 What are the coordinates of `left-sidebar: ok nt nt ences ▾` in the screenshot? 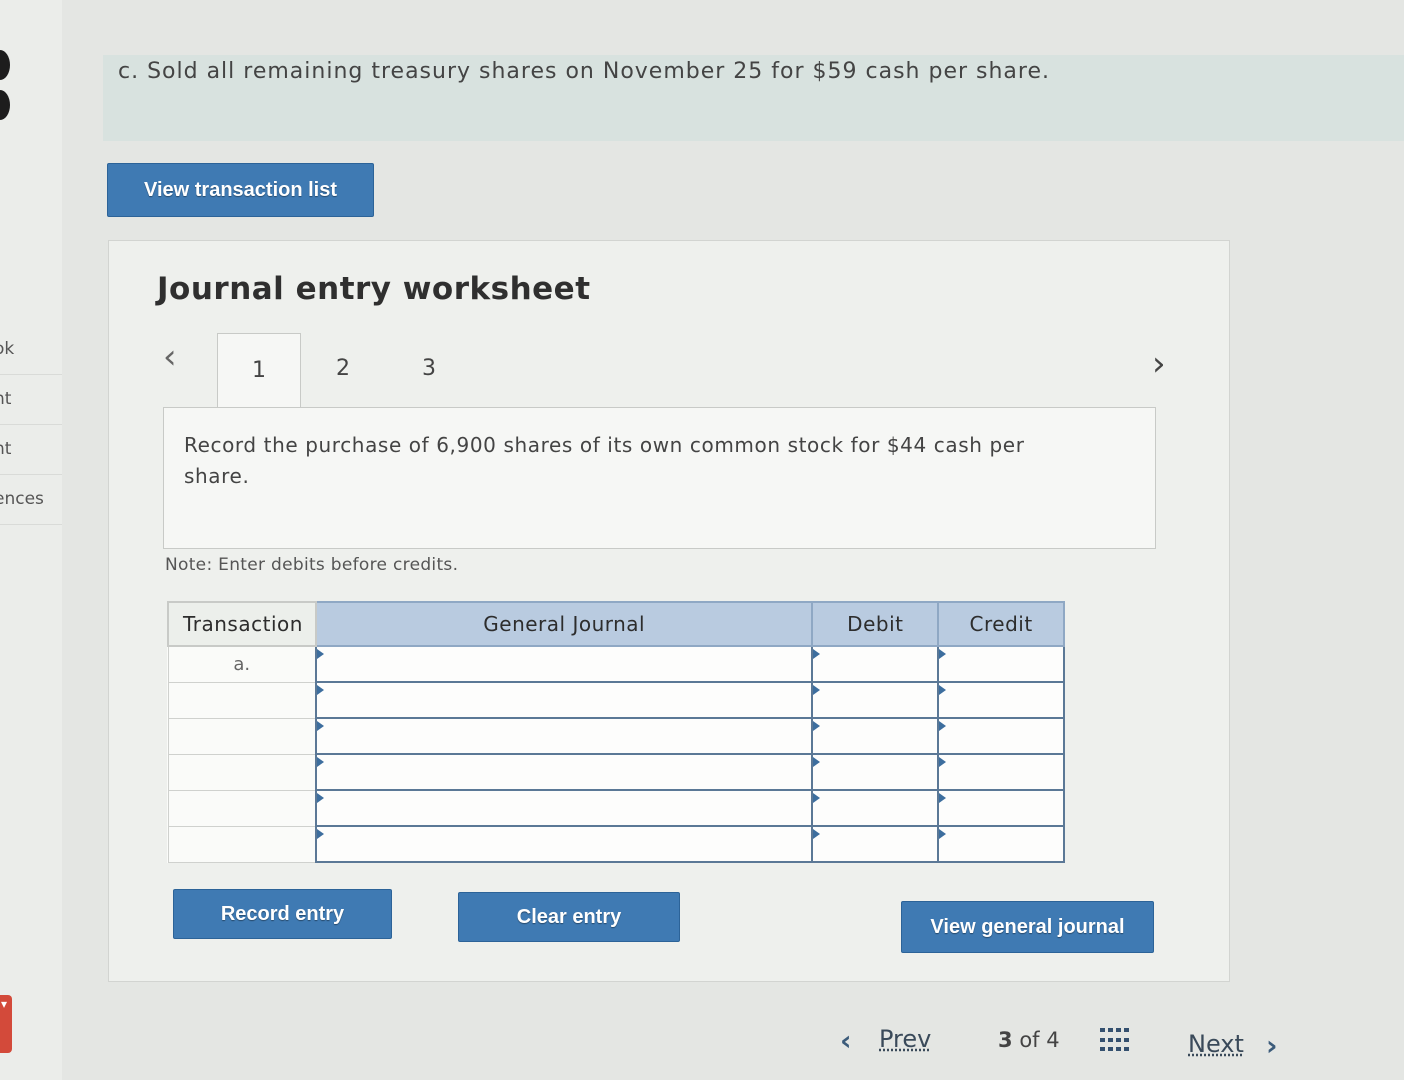 It's located at (31, 540).